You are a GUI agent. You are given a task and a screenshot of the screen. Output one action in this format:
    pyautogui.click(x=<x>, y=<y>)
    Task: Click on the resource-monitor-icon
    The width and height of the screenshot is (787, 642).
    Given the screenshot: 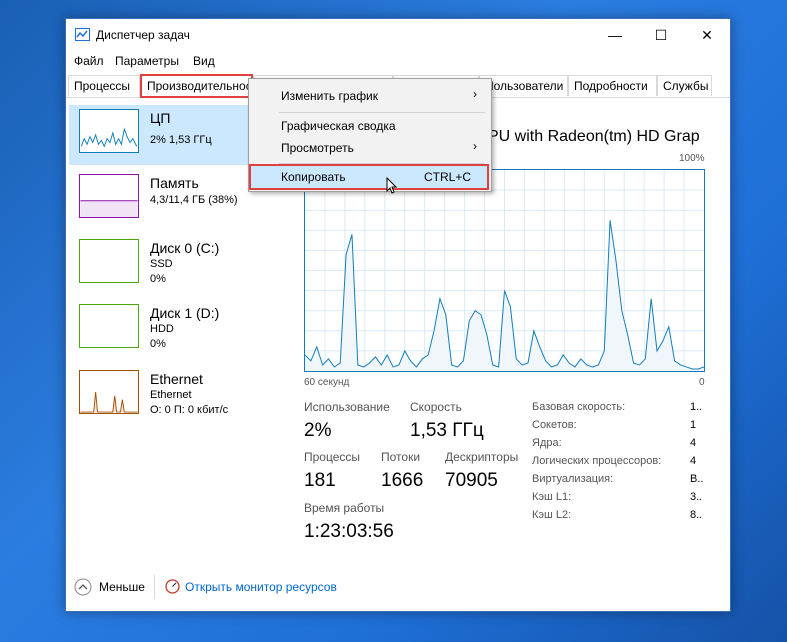 What is the action you would take?
    pyautogui.click(x=172, y=586)
    